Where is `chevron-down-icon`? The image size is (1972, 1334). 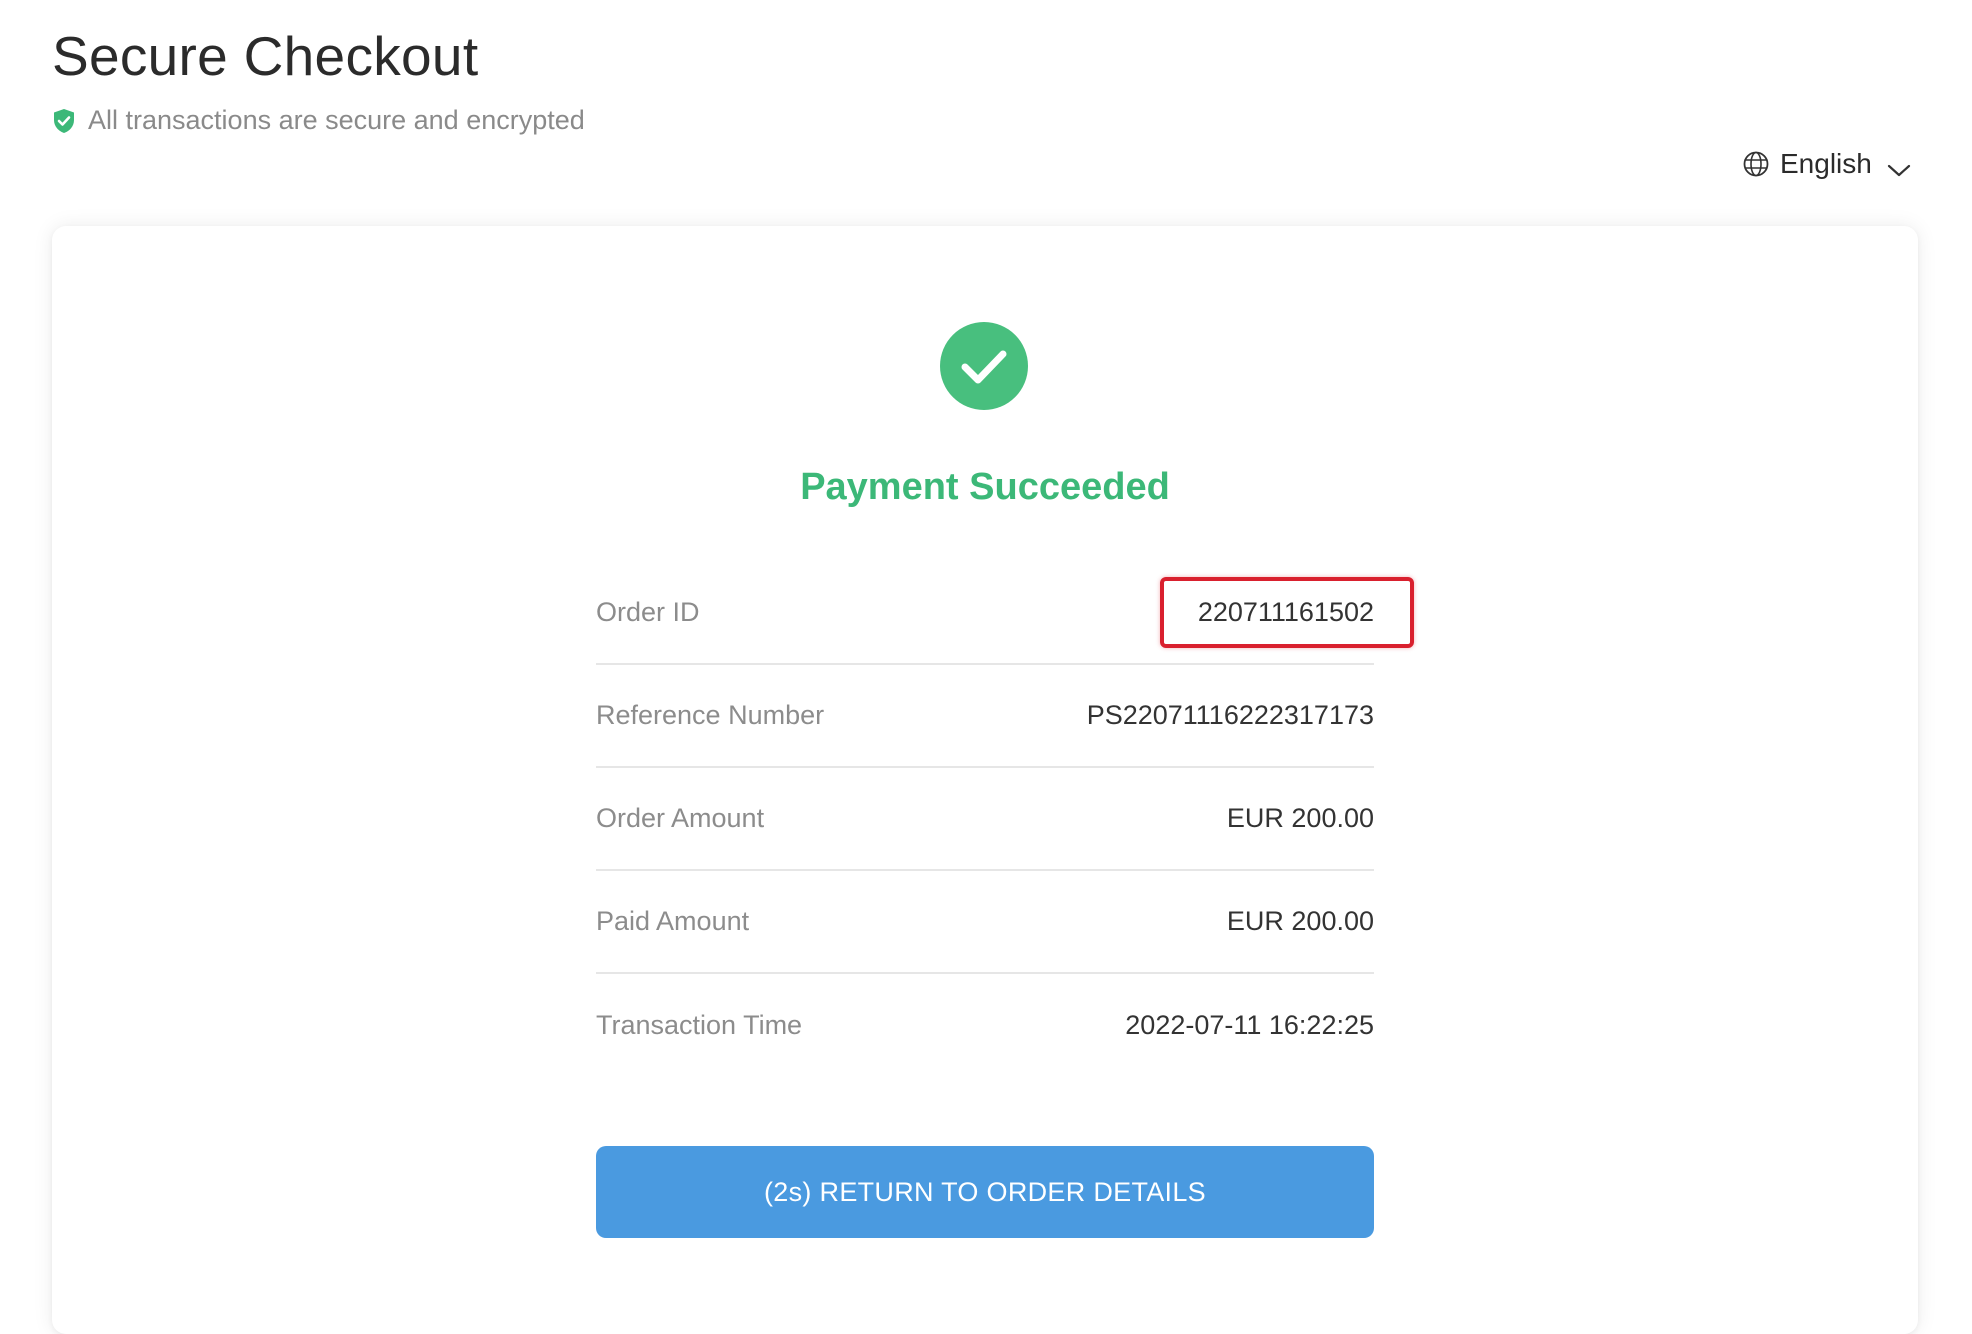 chevron-down-icon is located at coordinates (1899, 166).